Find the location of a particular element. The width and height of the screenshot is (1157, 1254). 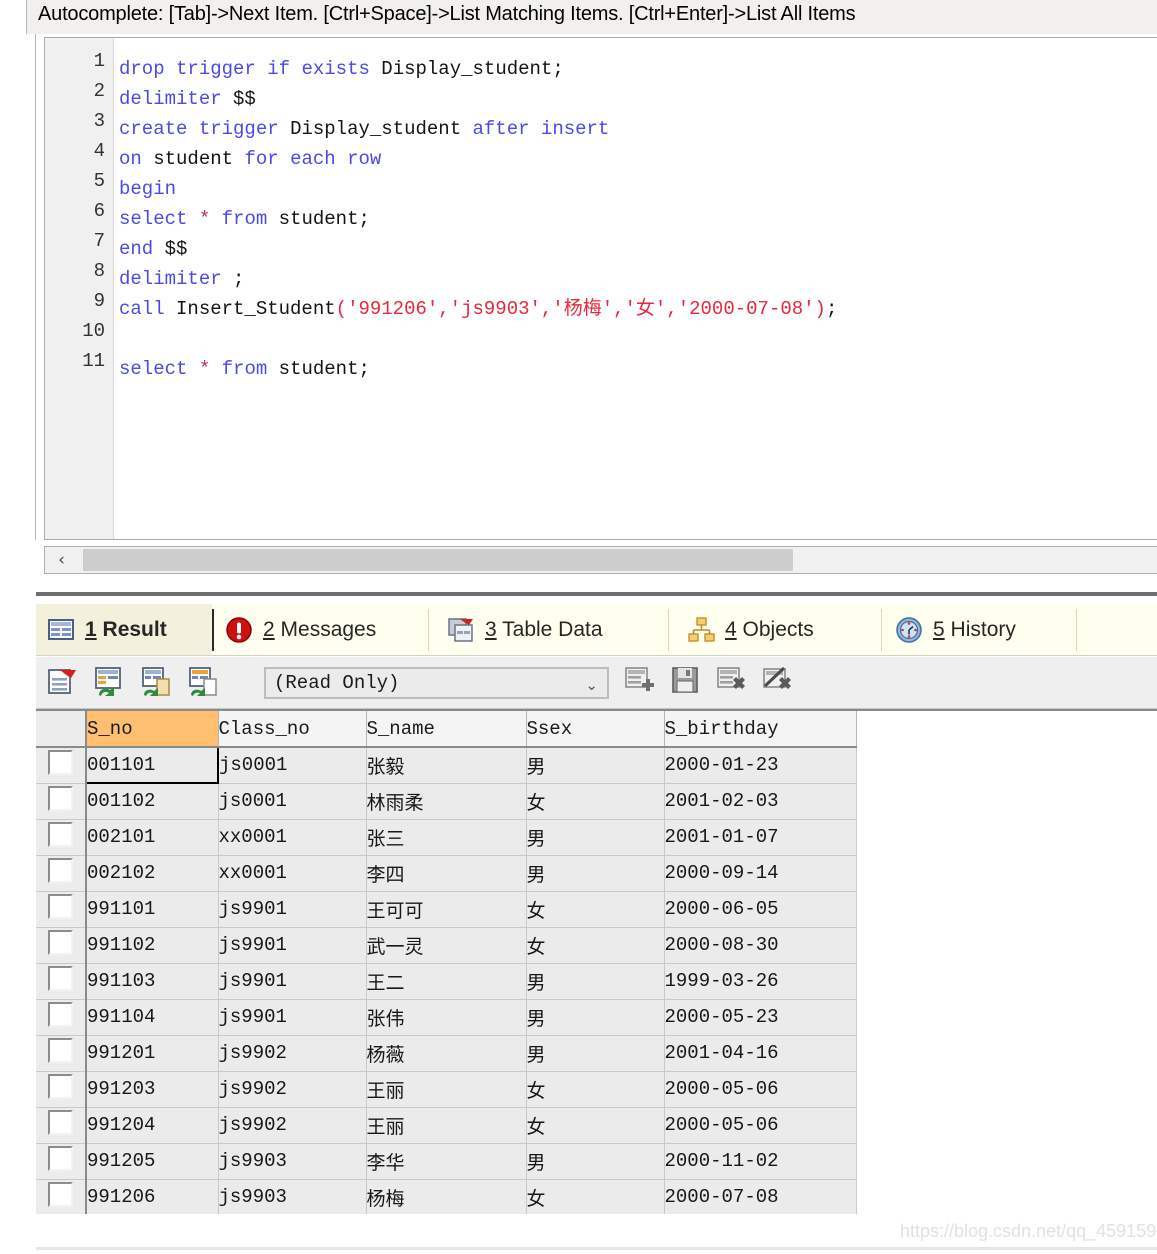

refresh-result-icon is located at coordinates (63, 682).